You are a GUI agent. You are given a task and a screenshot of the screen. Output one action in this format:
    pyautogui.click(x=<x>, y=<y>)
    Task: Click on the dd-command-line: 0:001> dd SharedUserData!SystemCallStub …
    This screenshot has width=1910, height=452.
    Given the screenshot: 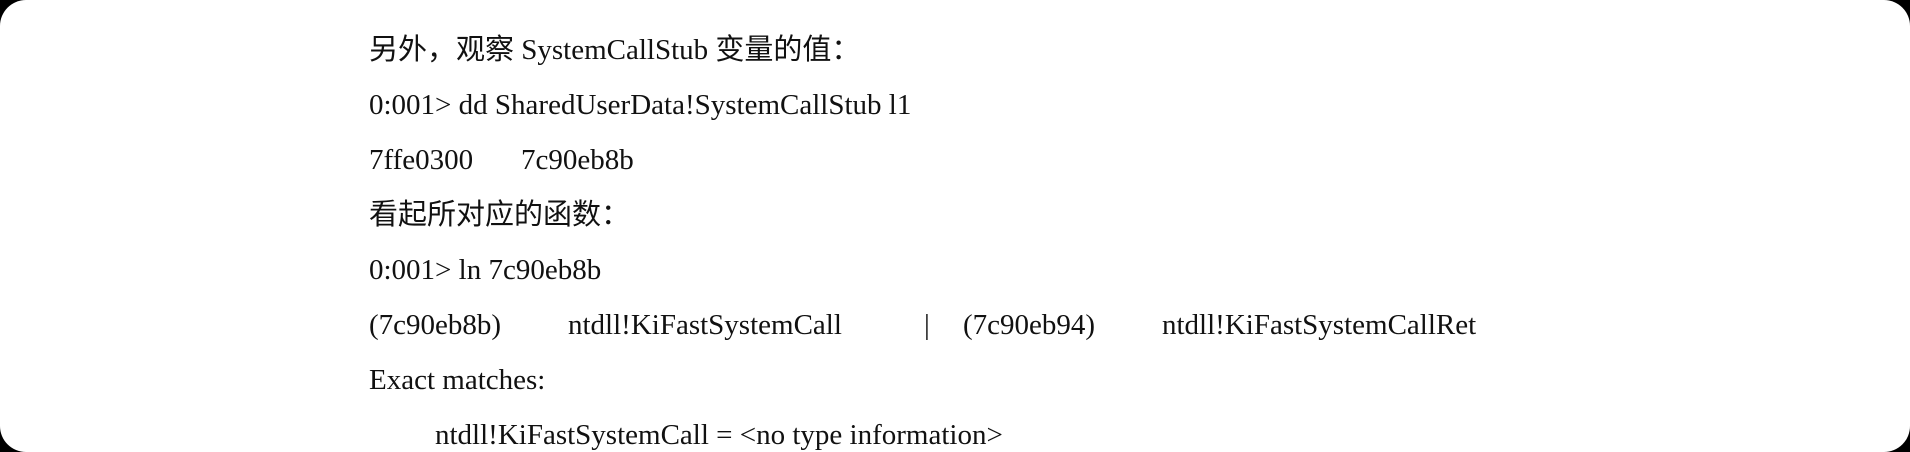 What is the action you would take?
    pyautogui.click(x=640, y=105)
    